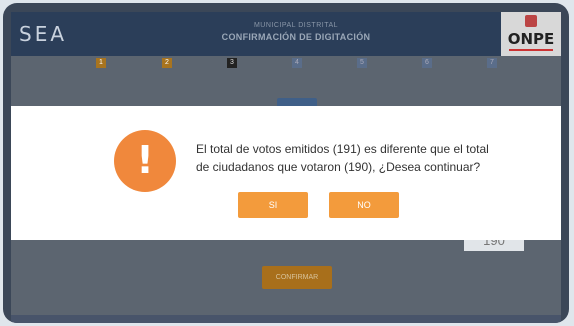  I want to click on step-7: 7, so click(492, 63).